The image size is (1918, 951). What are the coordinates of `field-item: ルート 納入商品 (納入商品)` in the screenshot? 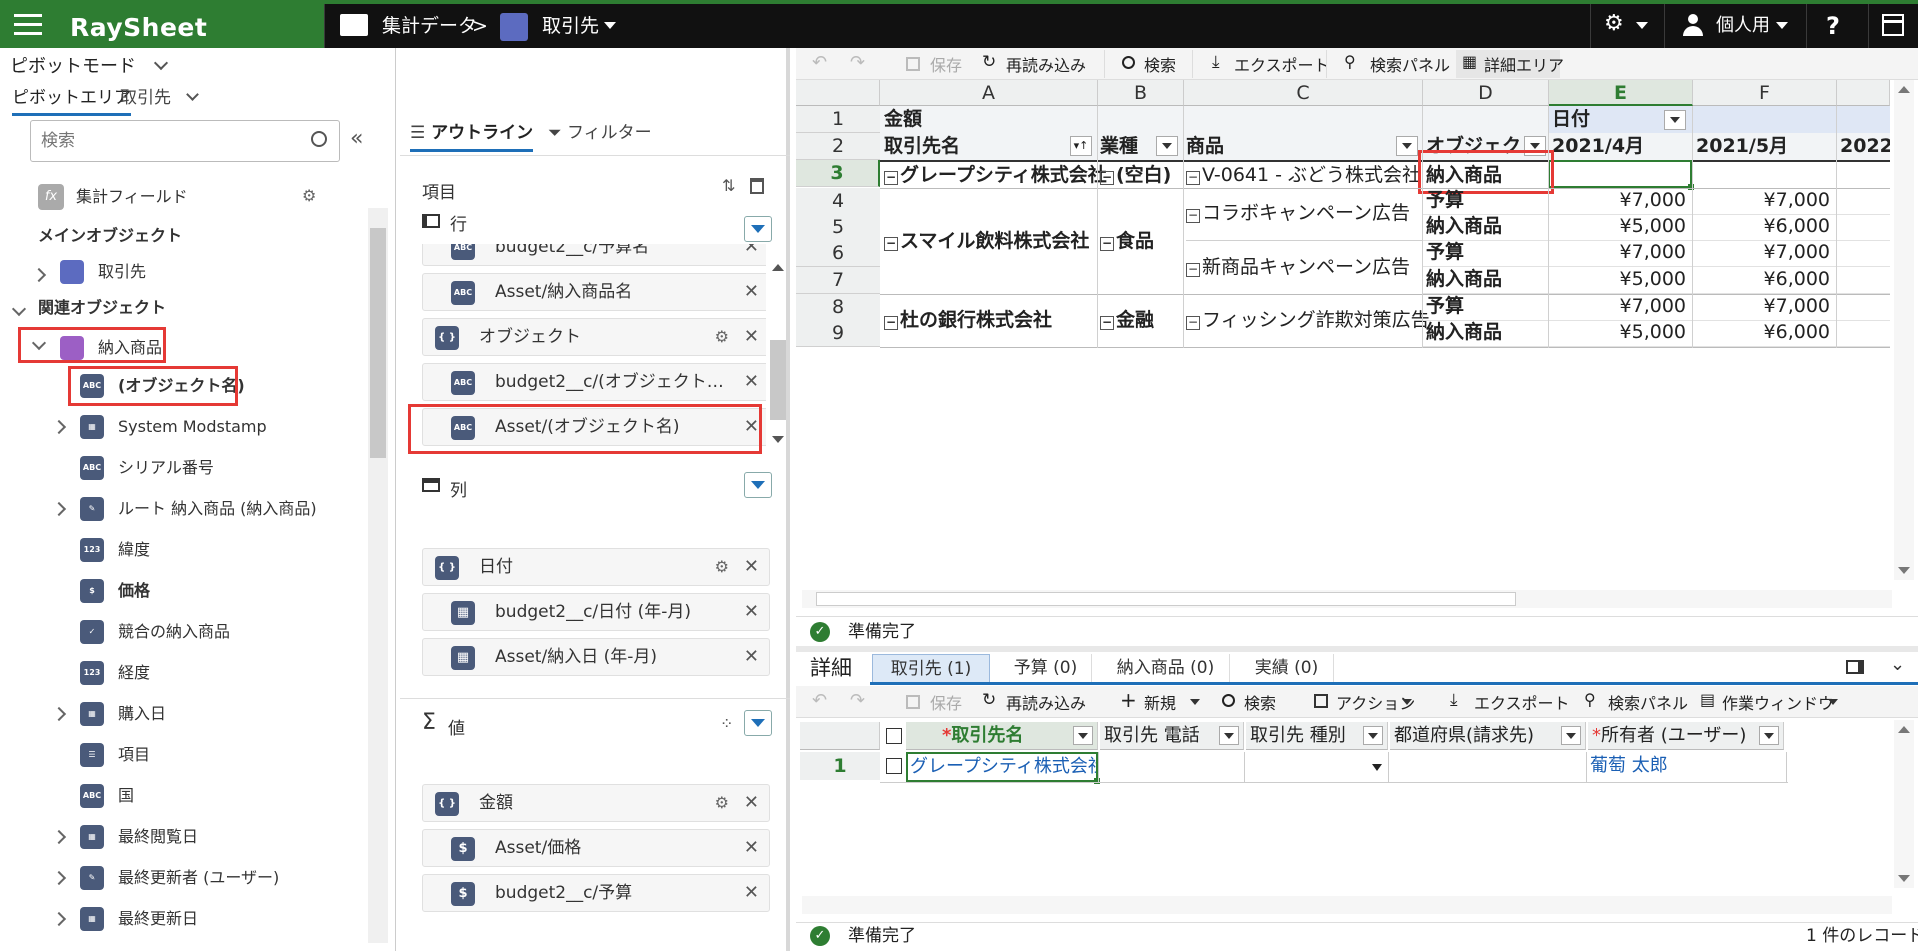 It's located at (217, 509).